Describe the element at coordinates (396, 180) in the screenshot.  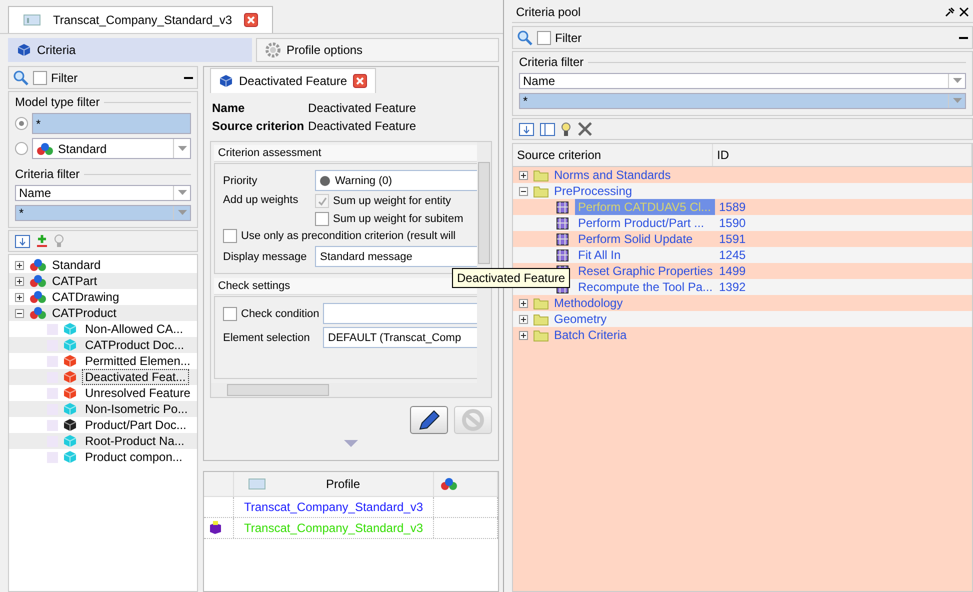
I see `priority-dropdown: Warning (0)` at that location.